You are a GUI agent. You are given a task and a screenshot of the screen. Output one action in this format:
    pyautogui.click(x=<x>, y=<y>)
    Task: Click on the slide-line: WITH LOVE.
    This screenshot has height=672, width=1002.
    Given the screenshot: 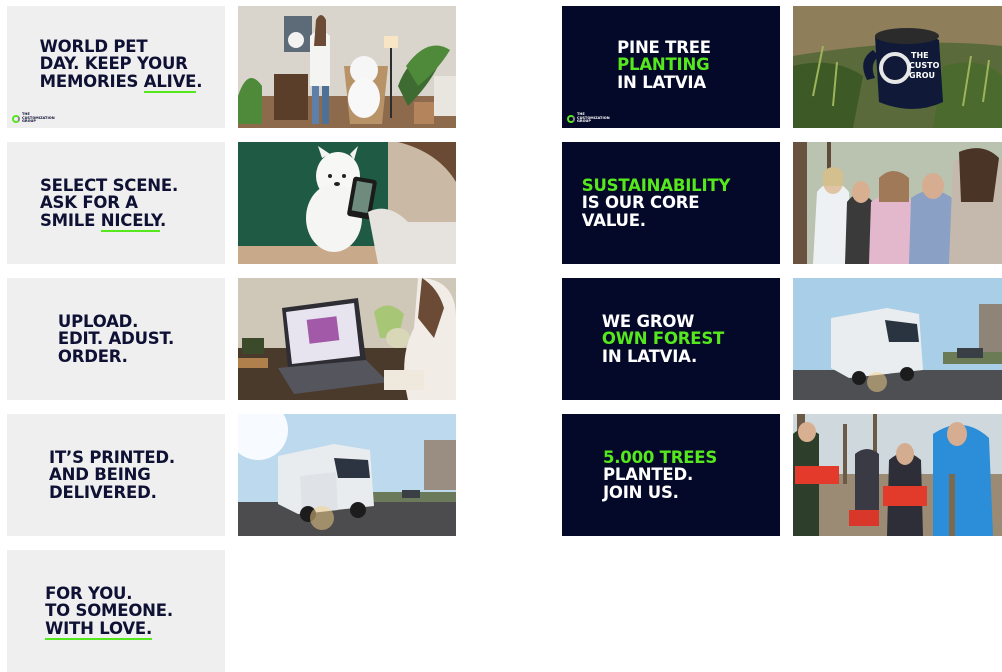 What is the action you would take?
    pyautogui.click(x=109, y=629)
    